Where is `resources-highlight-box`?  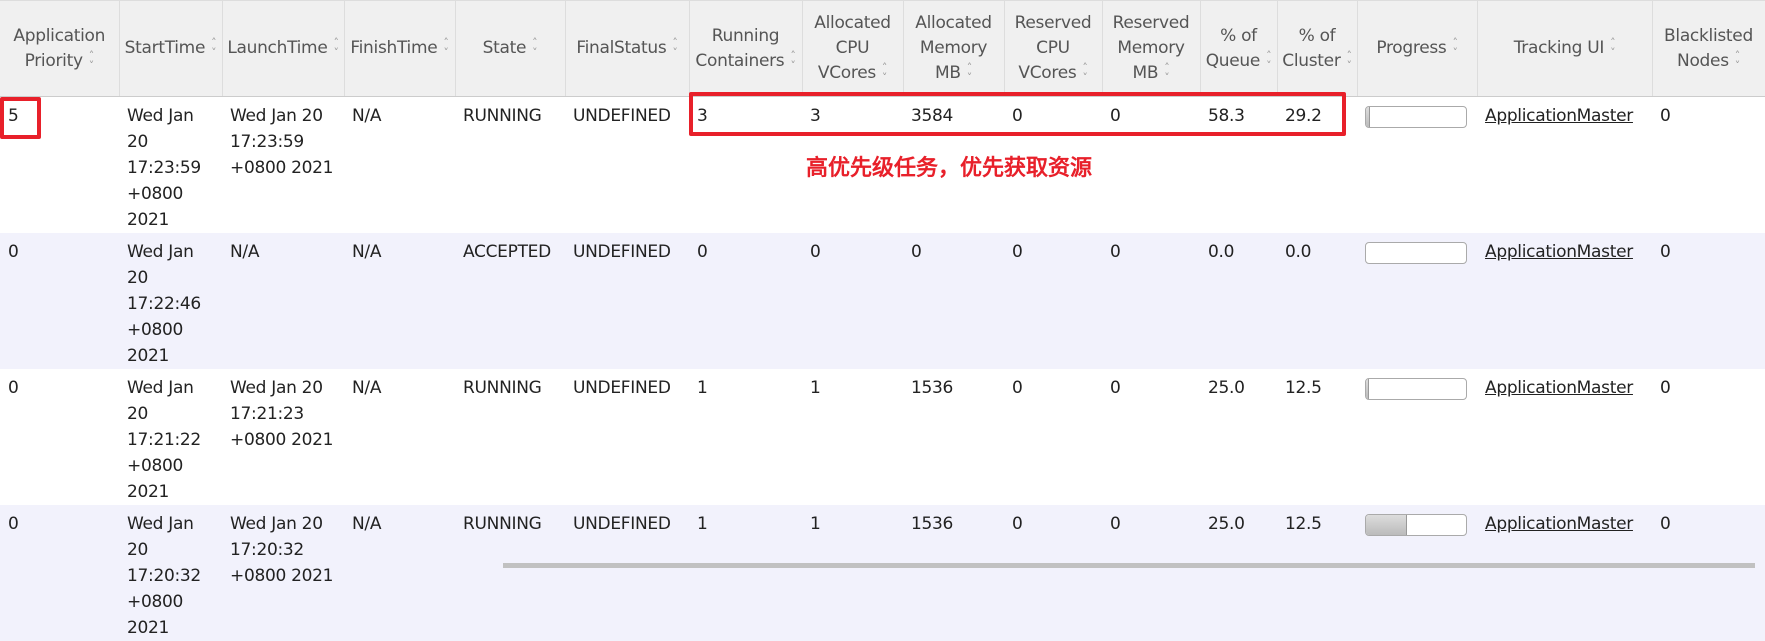
resources-highlight-box is located at coordinates (1017, 114).